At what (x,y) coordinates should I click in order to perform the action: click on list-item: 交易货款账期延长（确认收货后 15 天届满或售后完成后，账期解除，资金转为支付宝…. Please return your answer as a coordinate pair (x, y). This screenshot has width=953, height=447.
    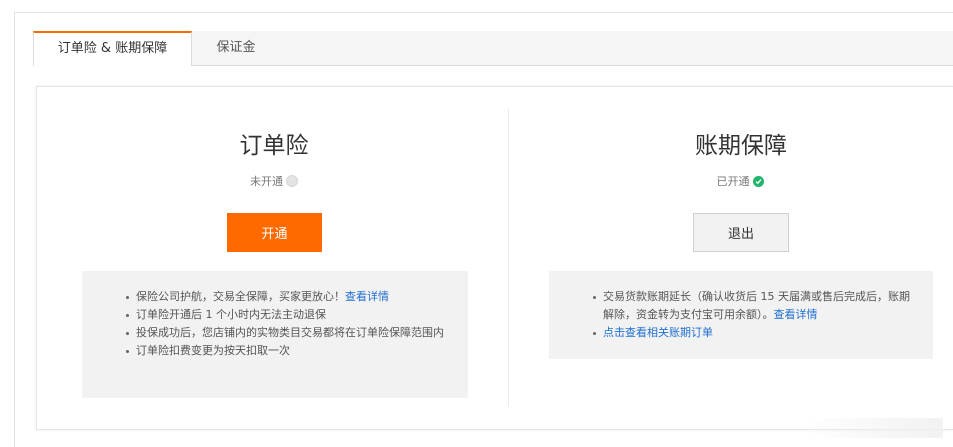
    Looking at the image, I should click on (754, 306).